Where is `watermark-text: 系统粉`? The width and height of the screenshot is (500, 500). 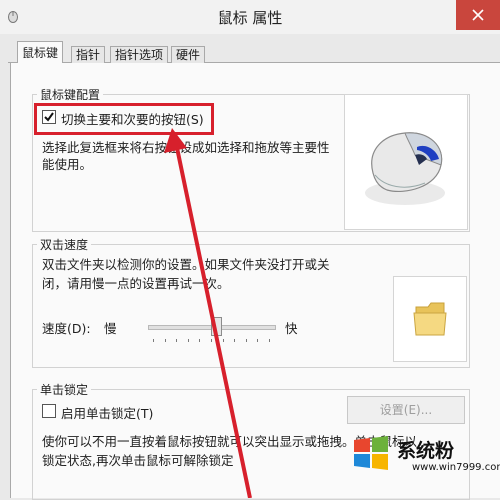 watermark-text: 系统粉 is located at coordinates (426, 451).